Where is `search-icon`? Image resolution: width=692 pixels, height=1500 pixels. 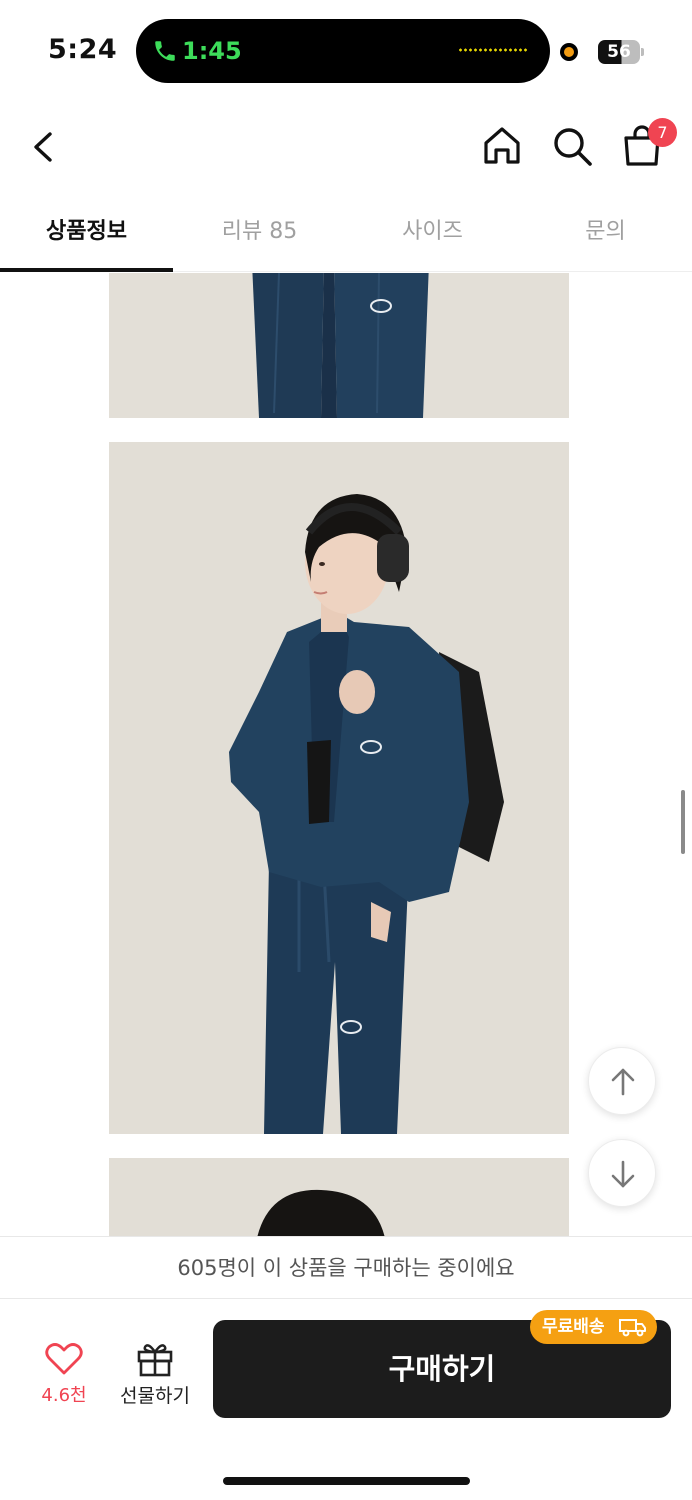 search-icon is located at coordinates (572, 146).